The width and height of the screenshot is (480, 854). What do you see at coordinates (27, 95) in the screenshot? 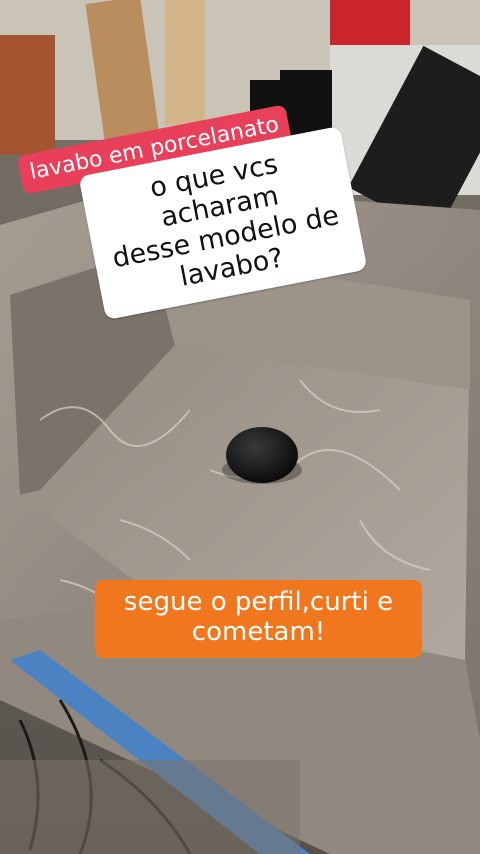
I see `brick-stack` at bounding box center [27, 95].